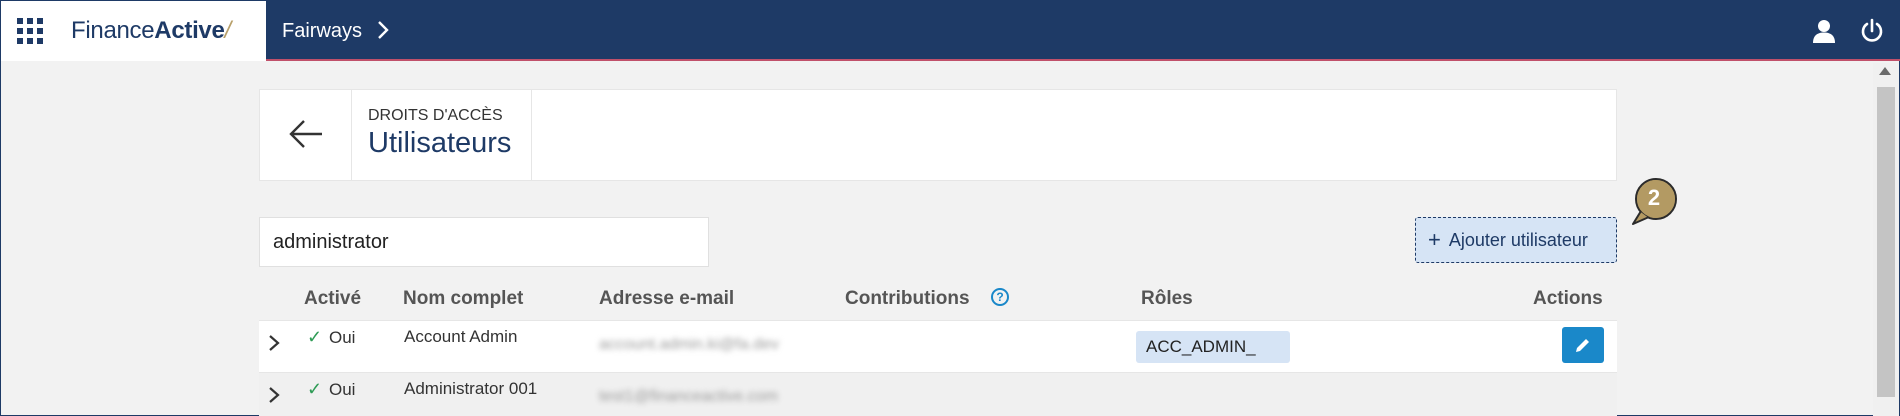 Image resolution: width=1900 pixels, height=416 pixels. What do you see at coordinates (322, 31) in the screenshot?
I see `app-title: Fairways` at bounding box center [322, 31].